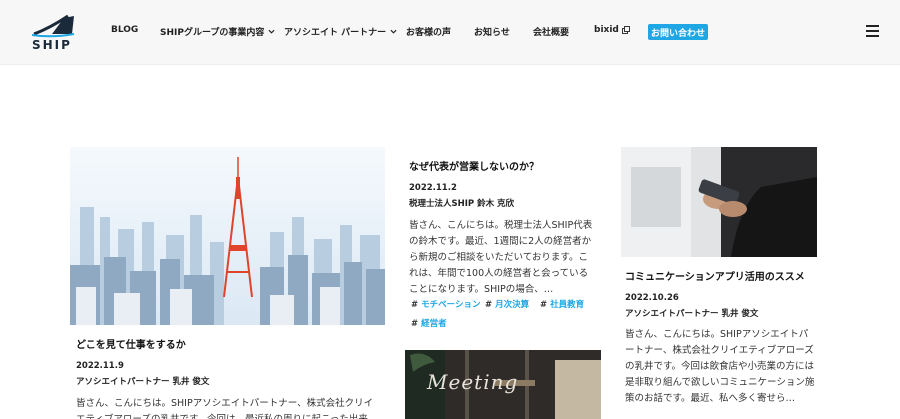 The width and height of the screenshot is (900, 419). I want to click on article-image-meeting-room: Meeting, so click(503, 384).